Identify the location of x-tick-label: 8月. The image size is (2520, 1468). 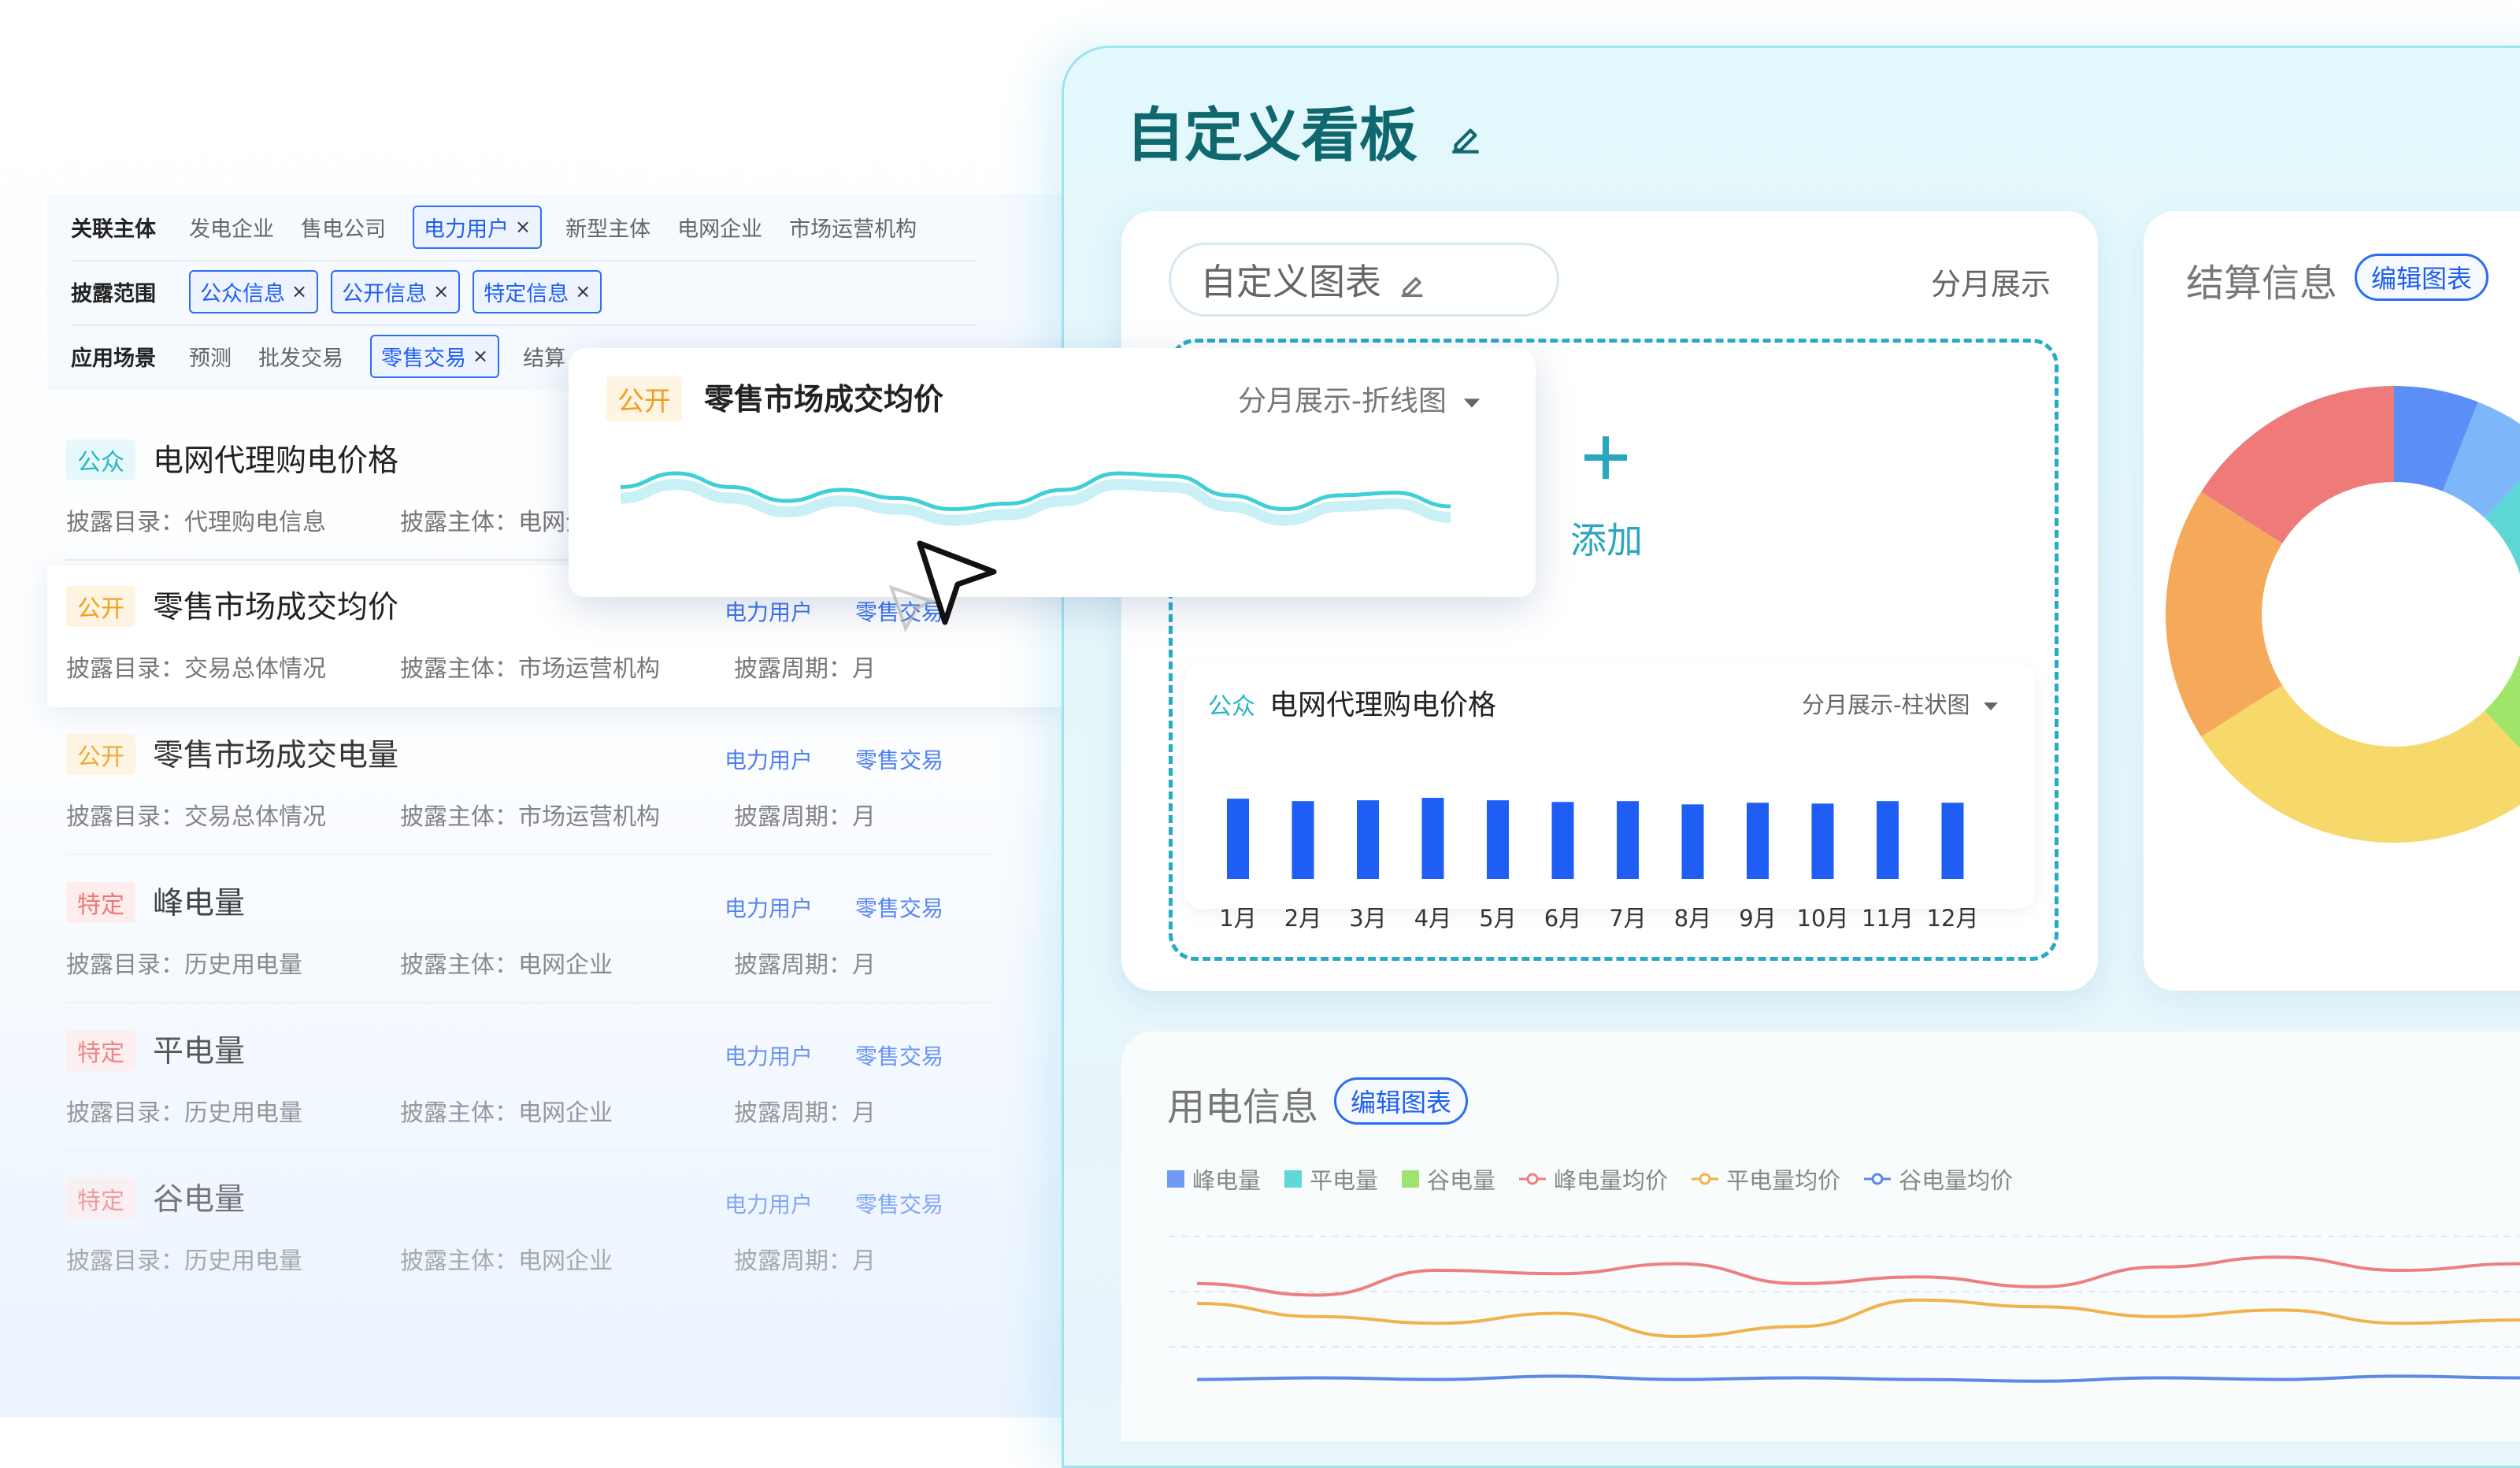
(1692, 919).